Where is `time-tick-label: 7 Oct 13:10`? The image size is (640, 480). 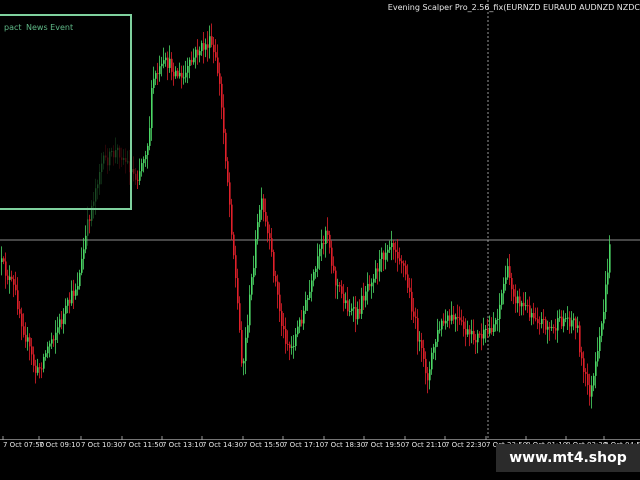 time-tick-label: 7 Oct 13:10 is located at coordinates (183, 445).